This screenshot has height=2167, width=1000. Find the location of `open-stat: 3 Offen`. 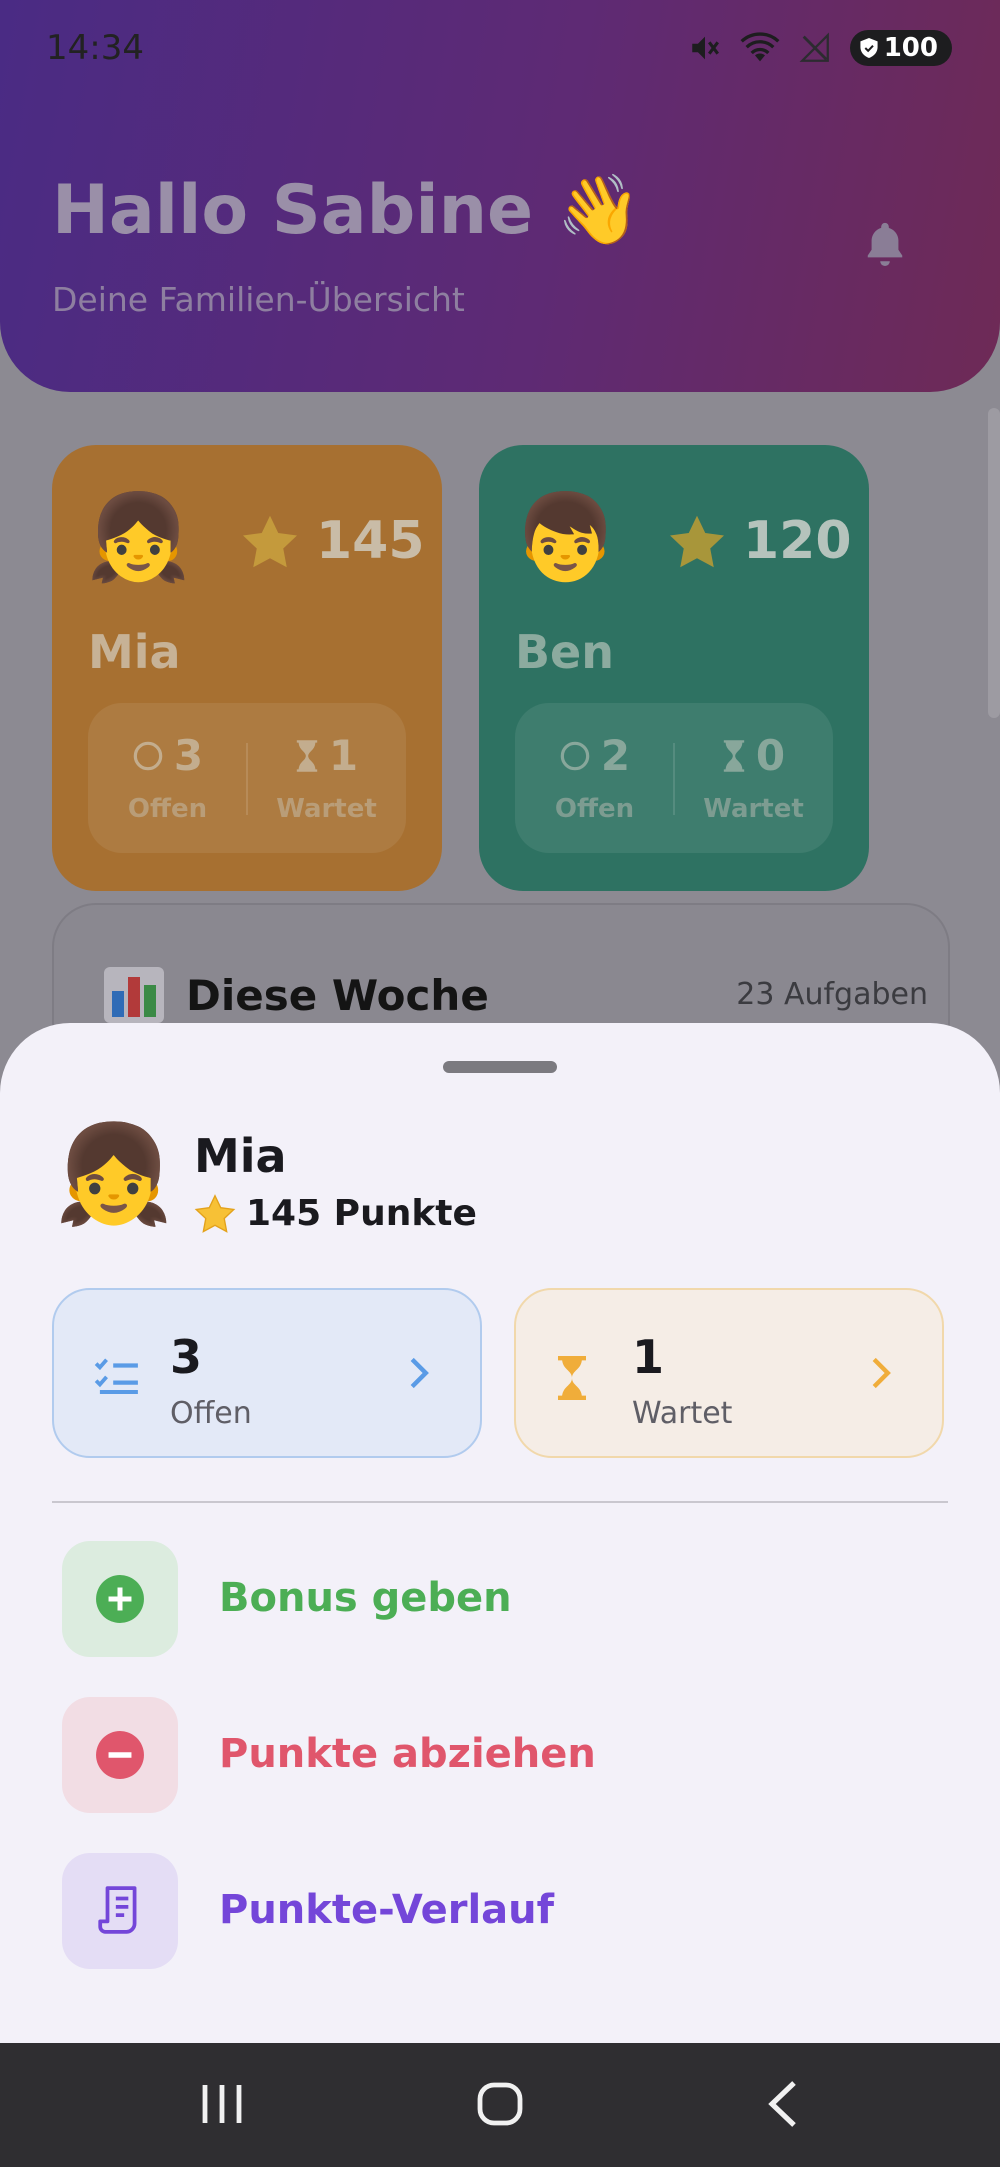

open-stat: 3 Offen is located at coordinates (167, 777).